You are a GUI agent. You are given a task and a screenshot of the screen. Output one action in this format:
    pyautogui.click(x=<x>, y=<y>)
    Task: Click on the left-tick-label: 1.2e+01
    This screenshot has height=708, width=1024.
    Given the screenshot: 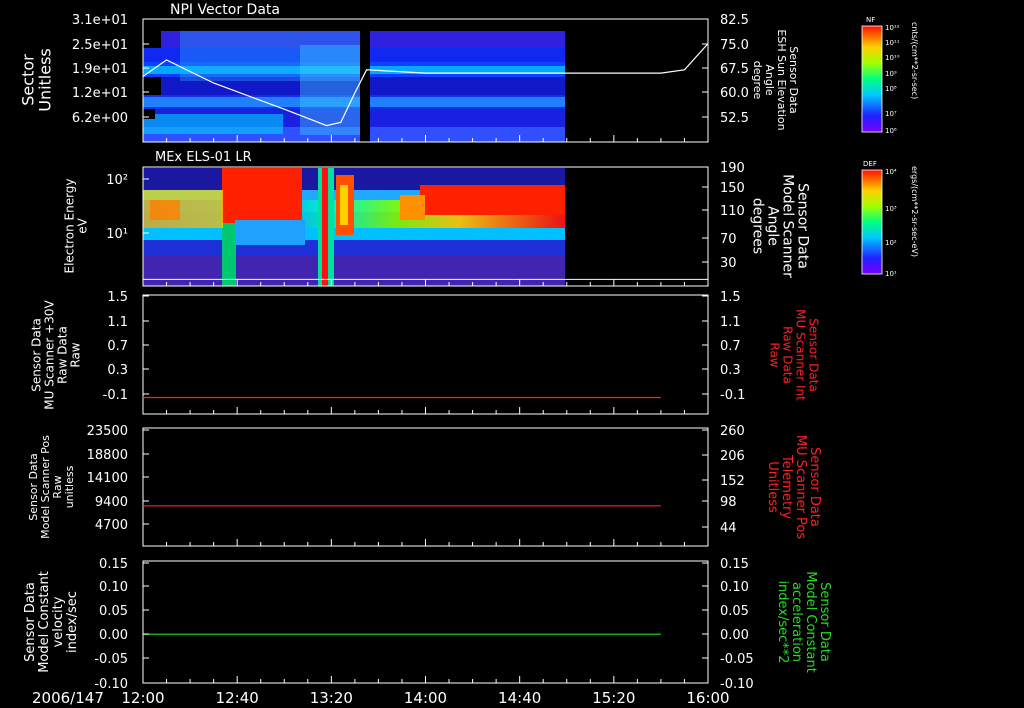 What is the action you would take?
    pyautogui.click(x=100, y=93)
    